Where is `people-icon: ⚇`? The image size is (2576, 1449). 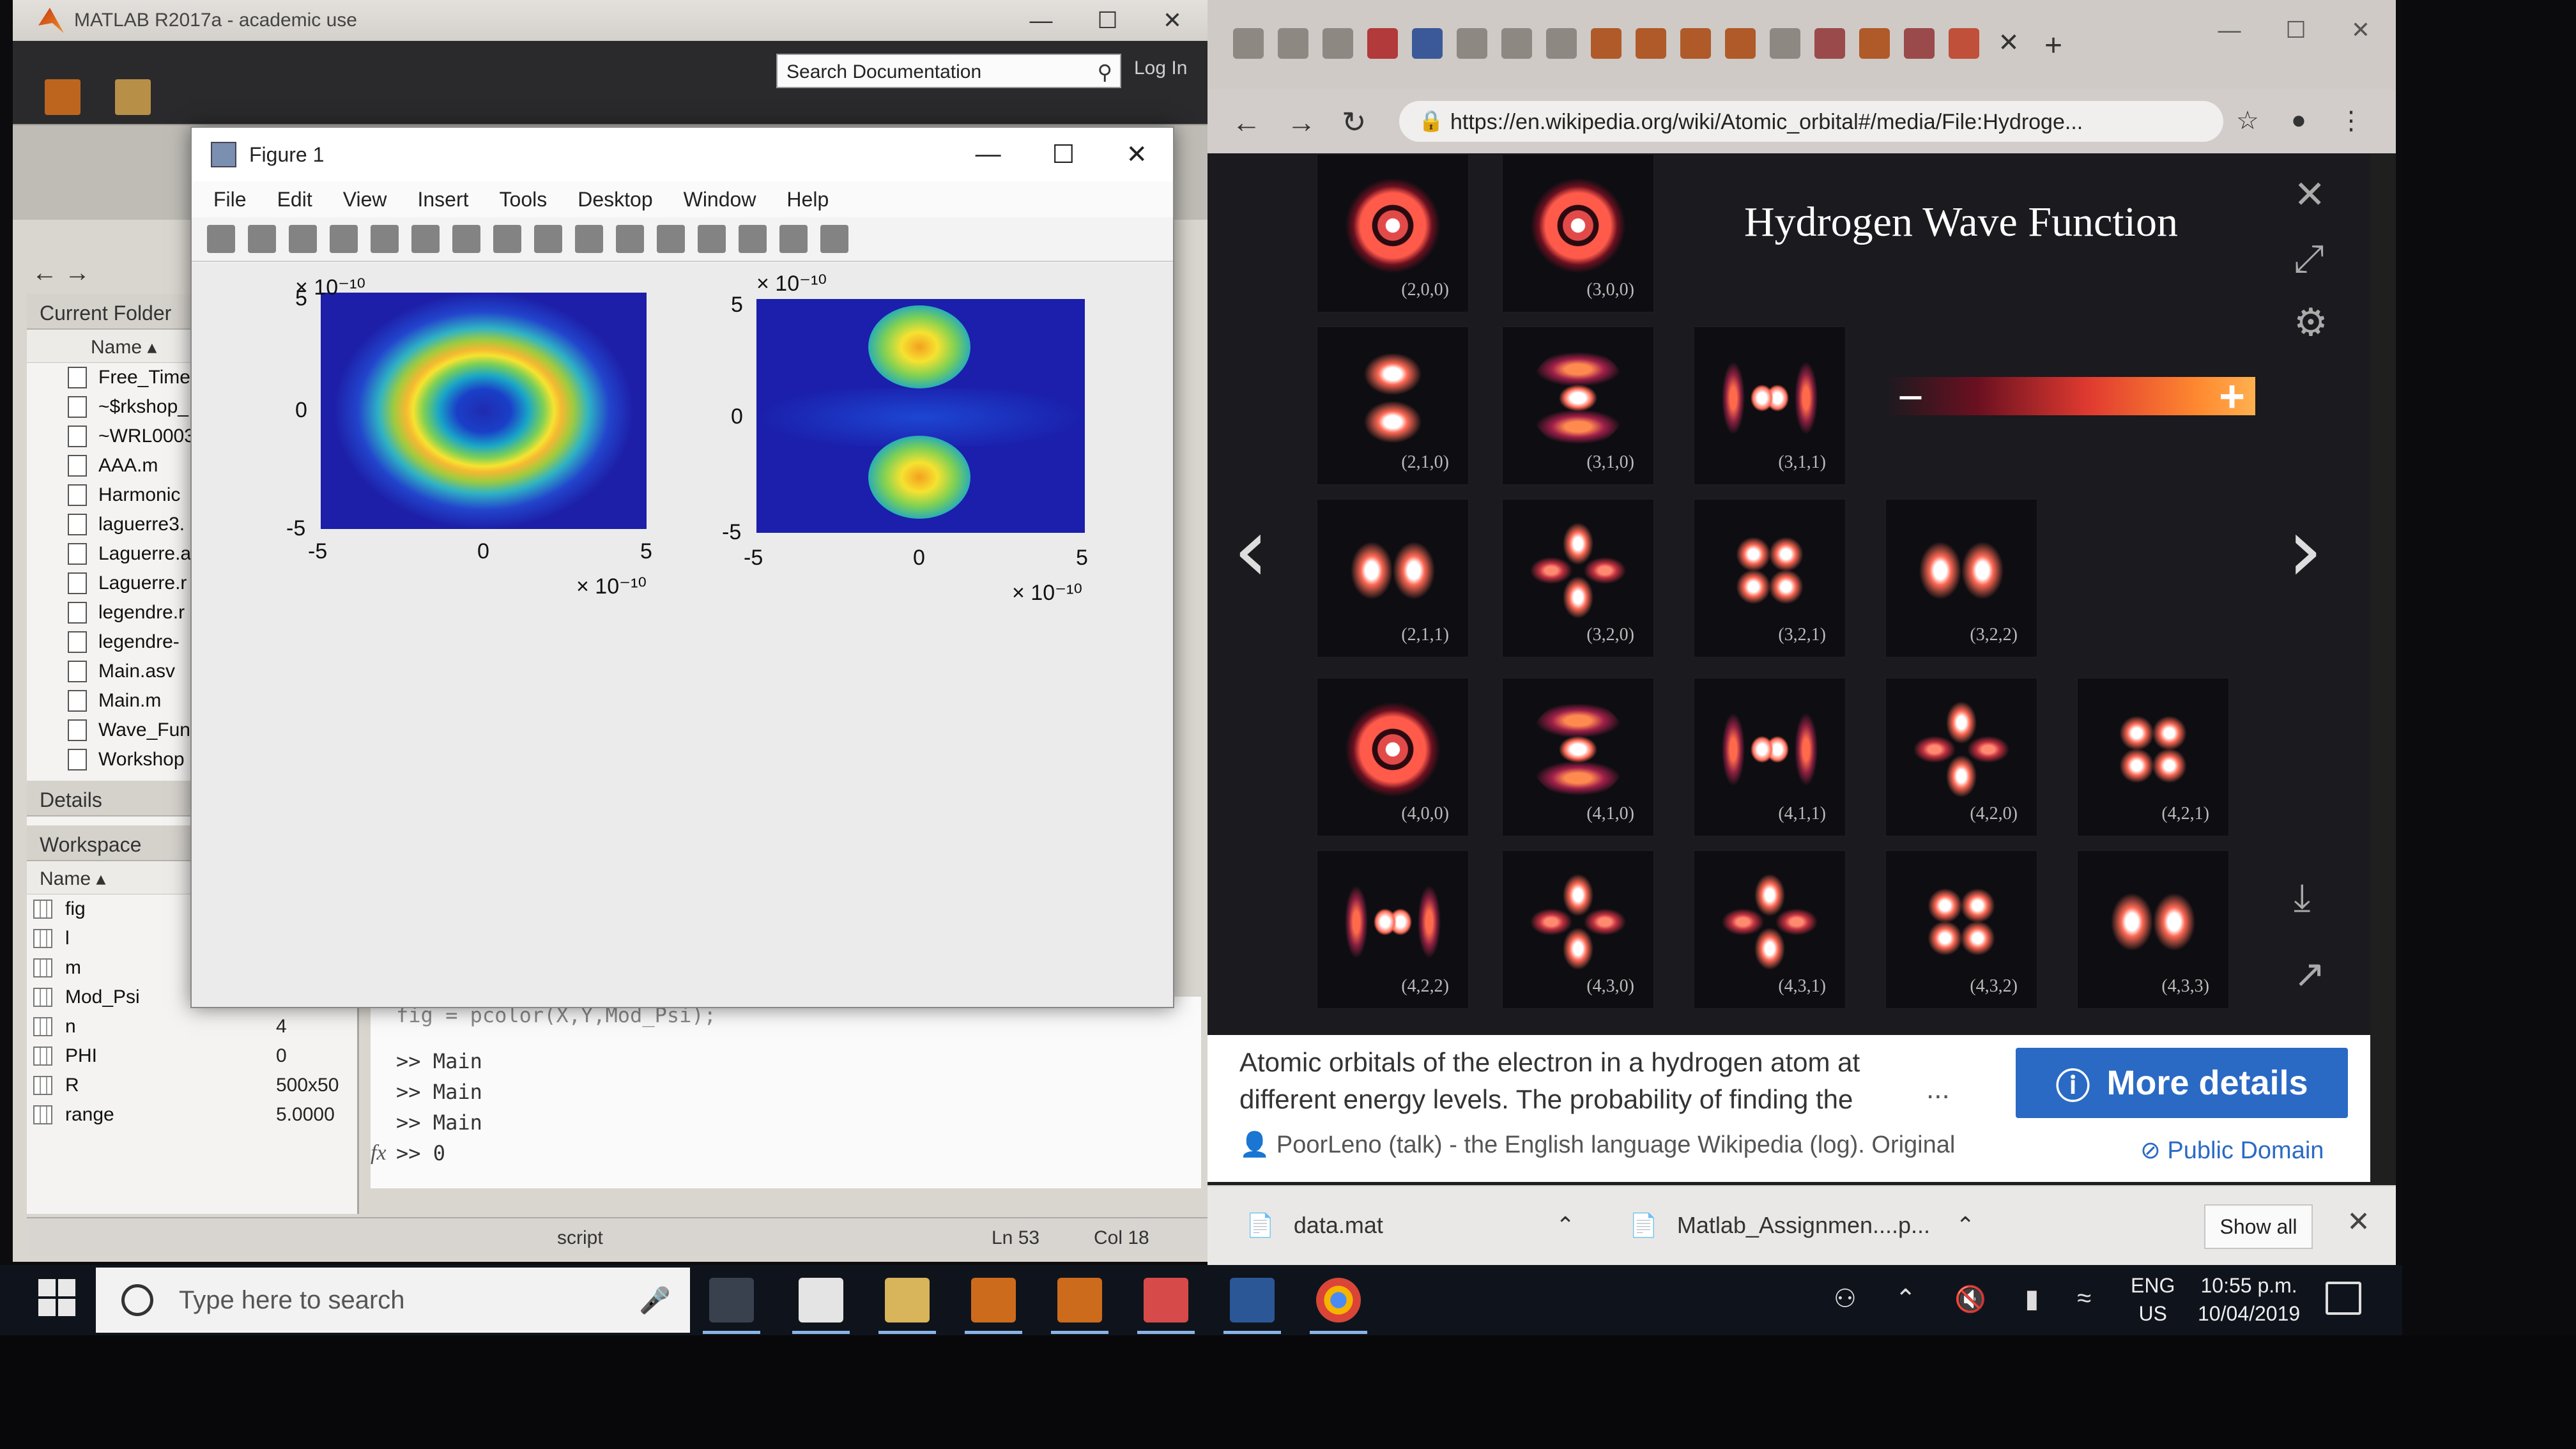 people-icon: ⚇ is located at coordinates (1845, 1299).